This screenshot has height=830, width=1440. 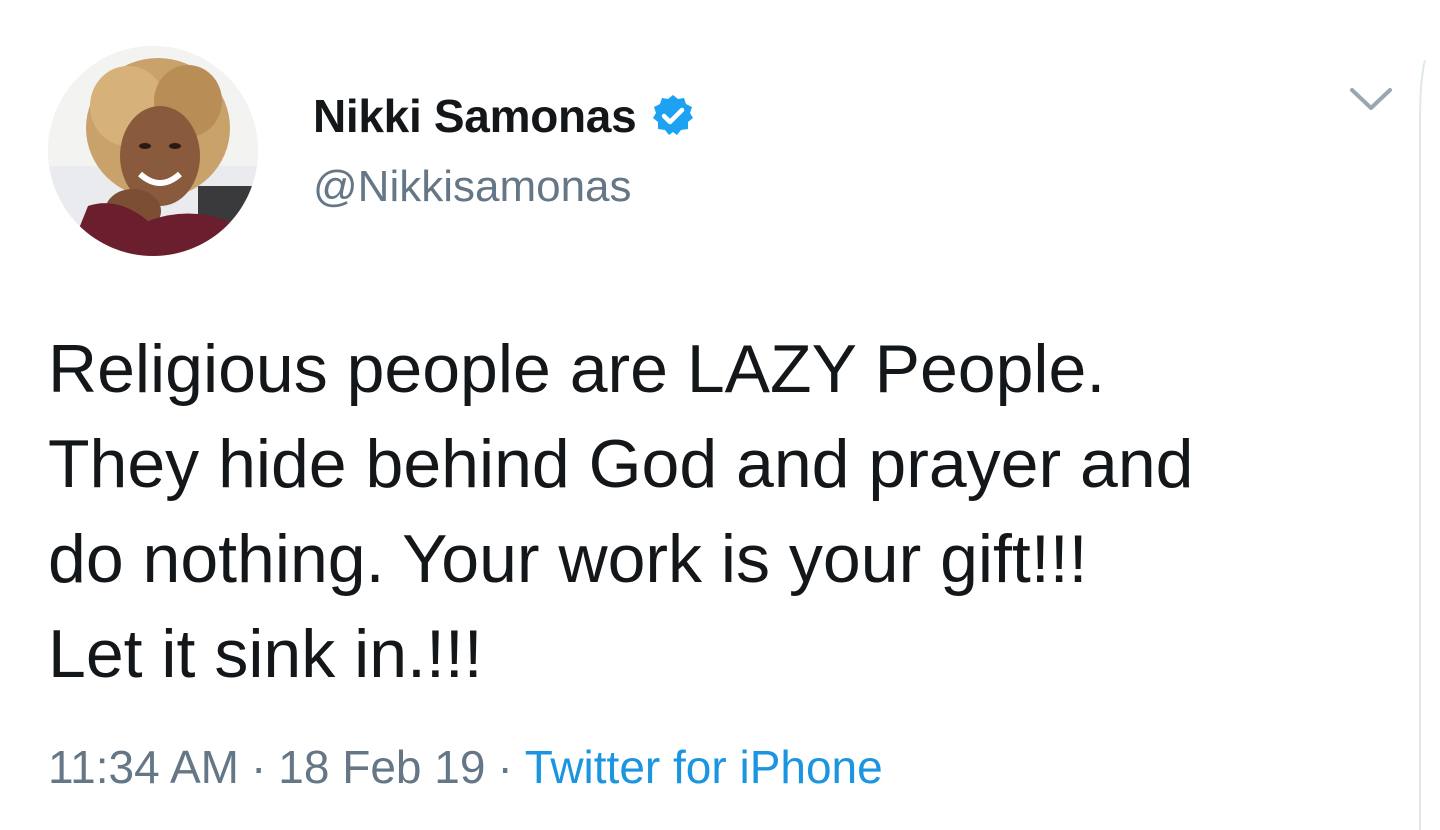 What do you see at coordinates (673, 116) in the screenshot?
I see `verified-badge-icon` at bounding box center [673, 116].